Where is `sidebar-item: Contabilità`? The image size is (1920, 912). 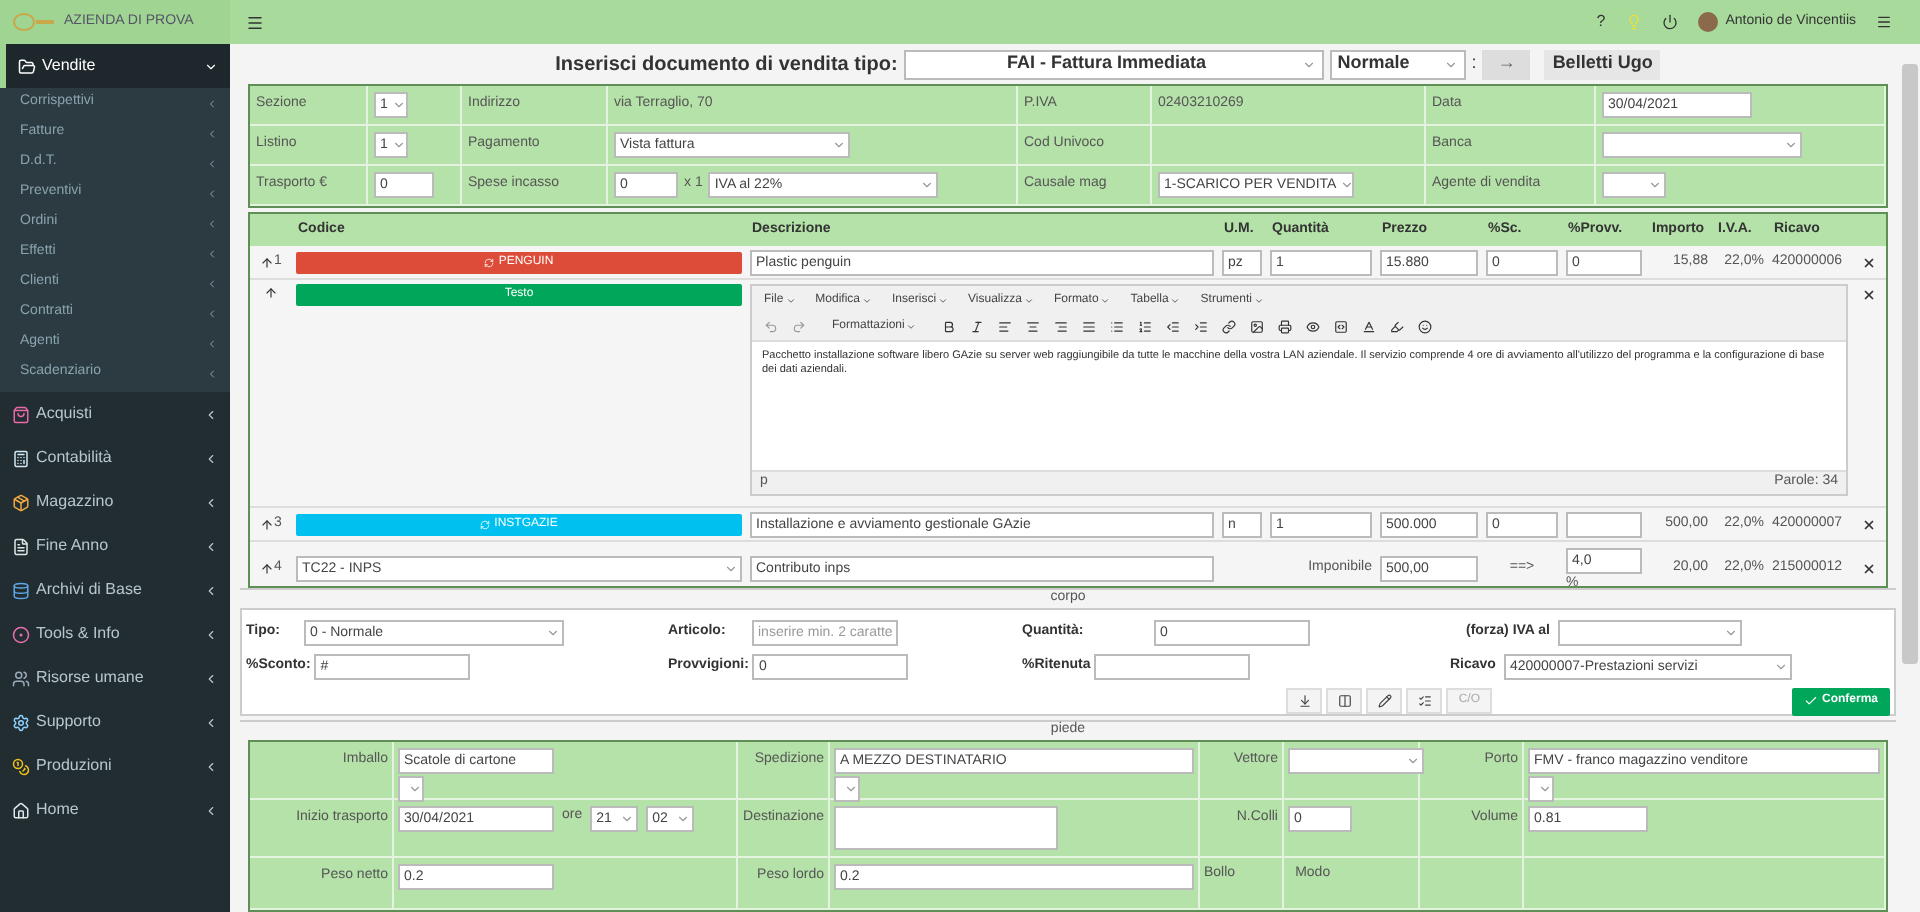
sidebar-item: Contabilità is located at coordinates (115, 458).